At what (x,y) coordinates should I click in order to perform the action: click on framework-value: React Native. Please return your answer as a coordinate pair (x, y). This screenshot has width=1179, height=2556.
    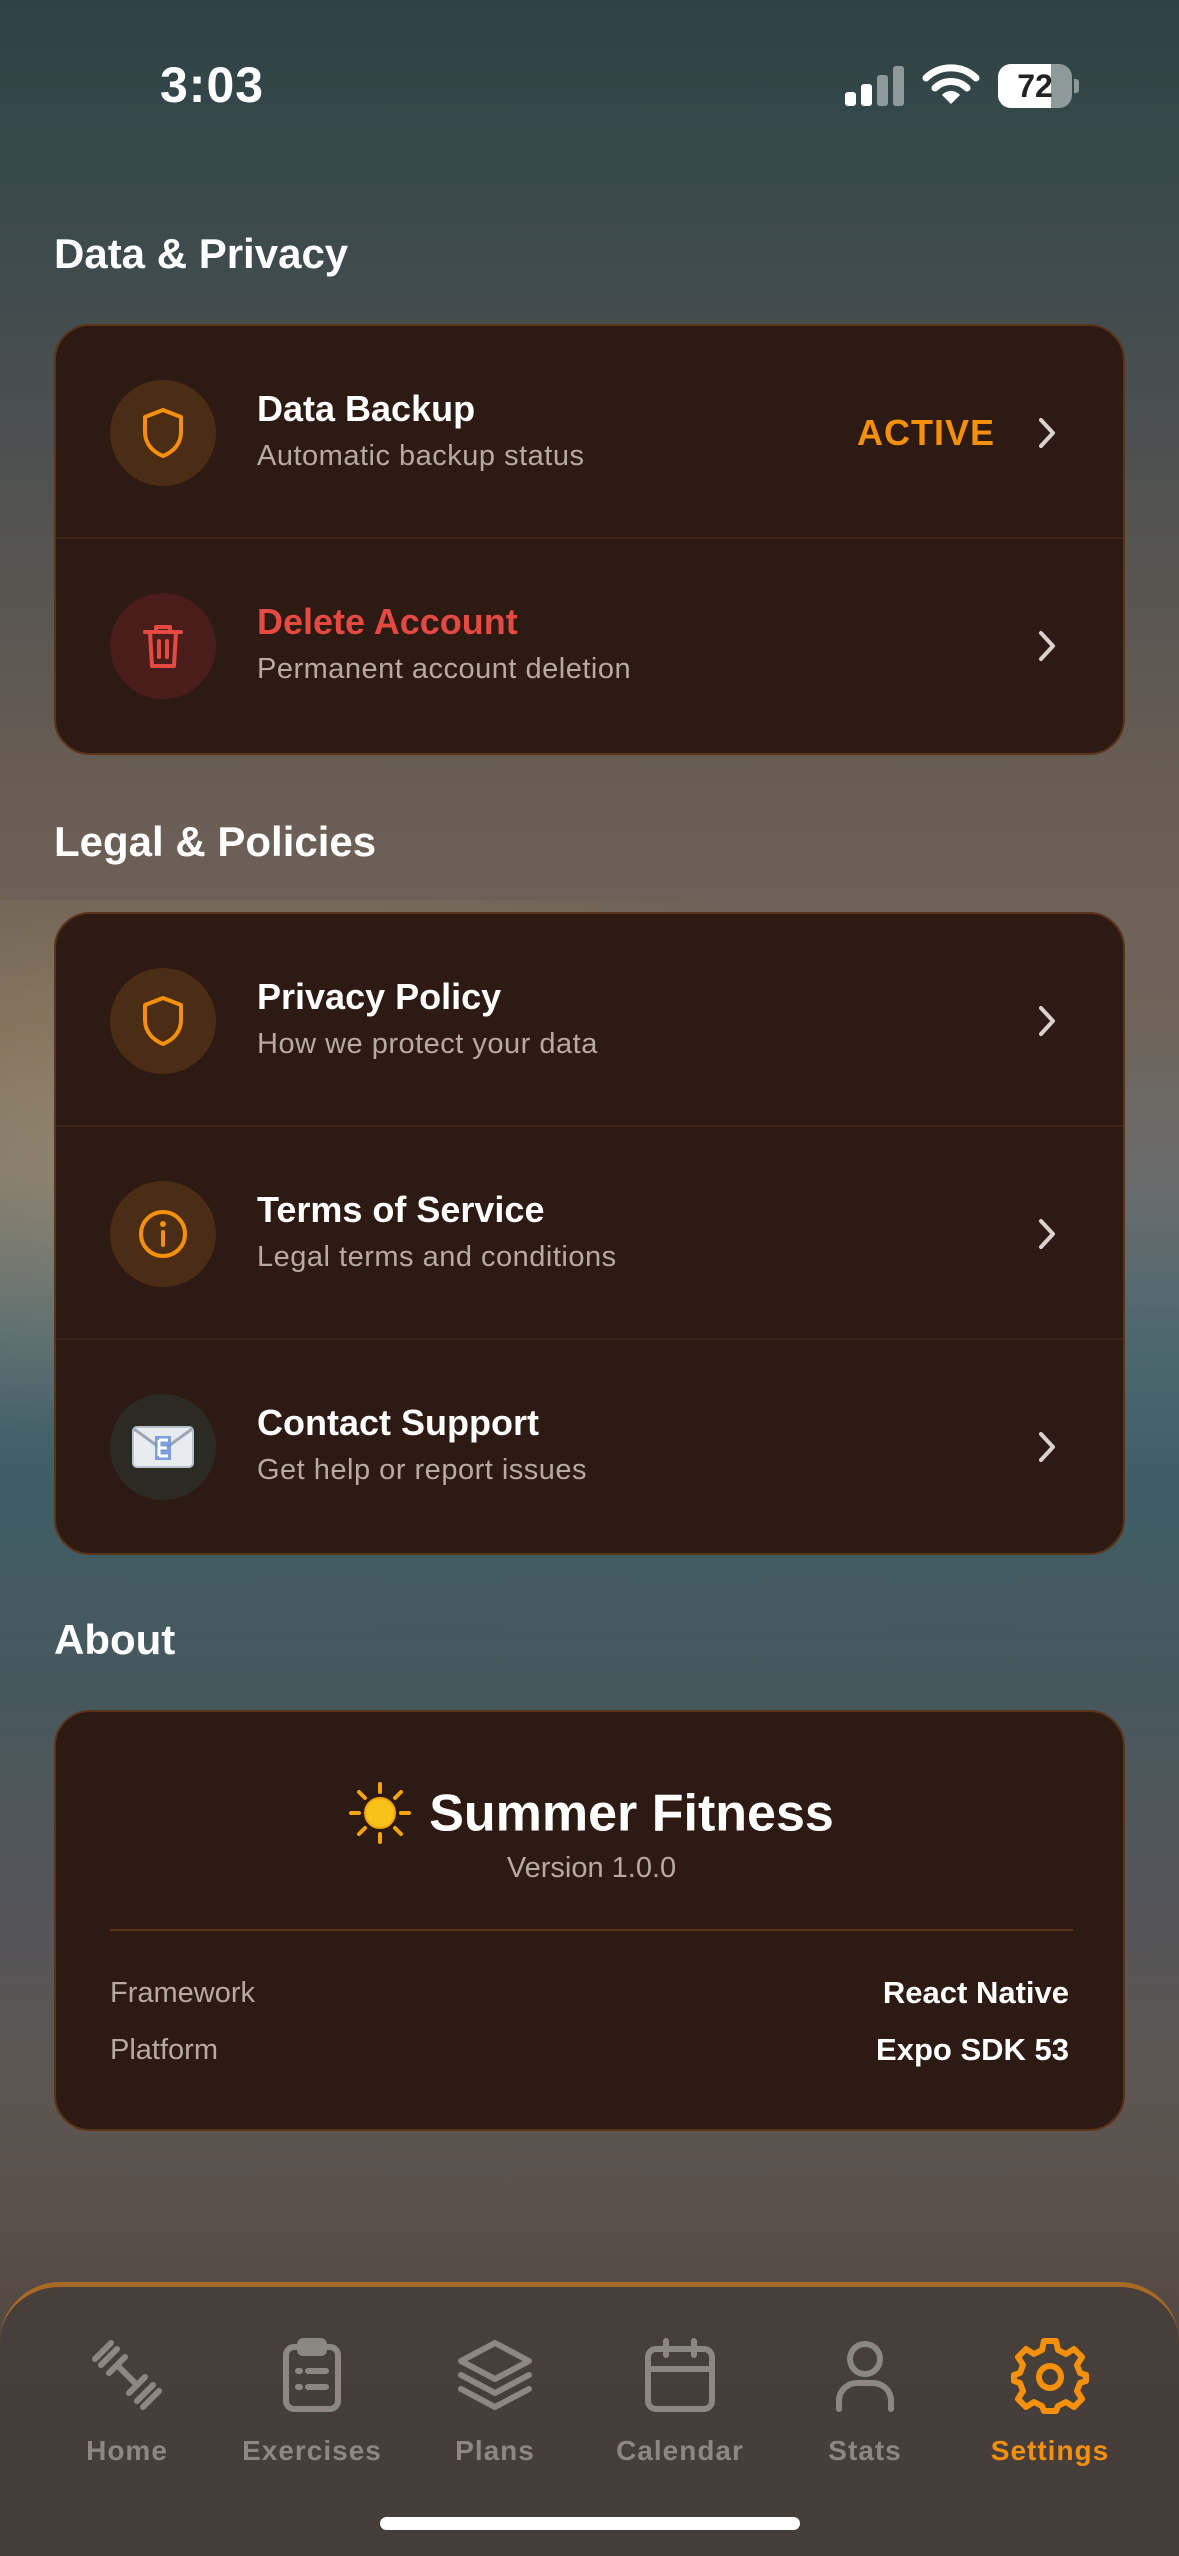
    Looking at the image, I should click on (975, 1992).